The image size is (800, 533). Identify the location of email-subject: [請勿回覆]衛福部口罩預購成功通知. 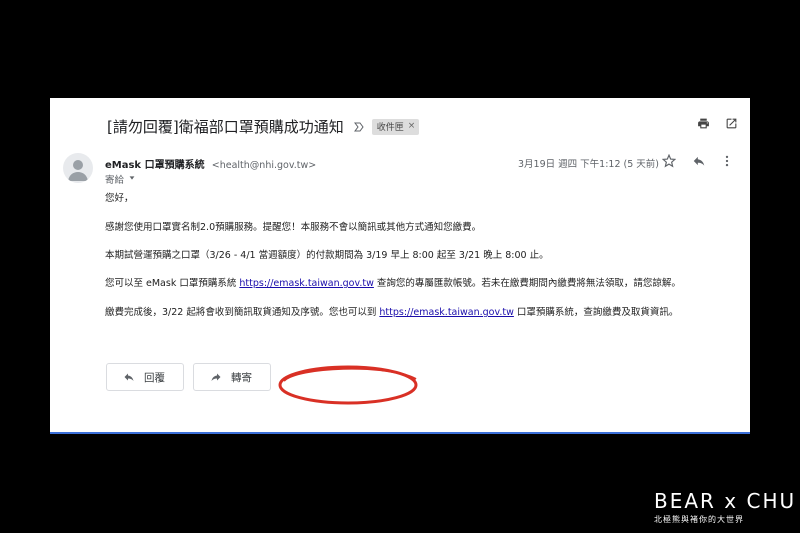
(225, 127).